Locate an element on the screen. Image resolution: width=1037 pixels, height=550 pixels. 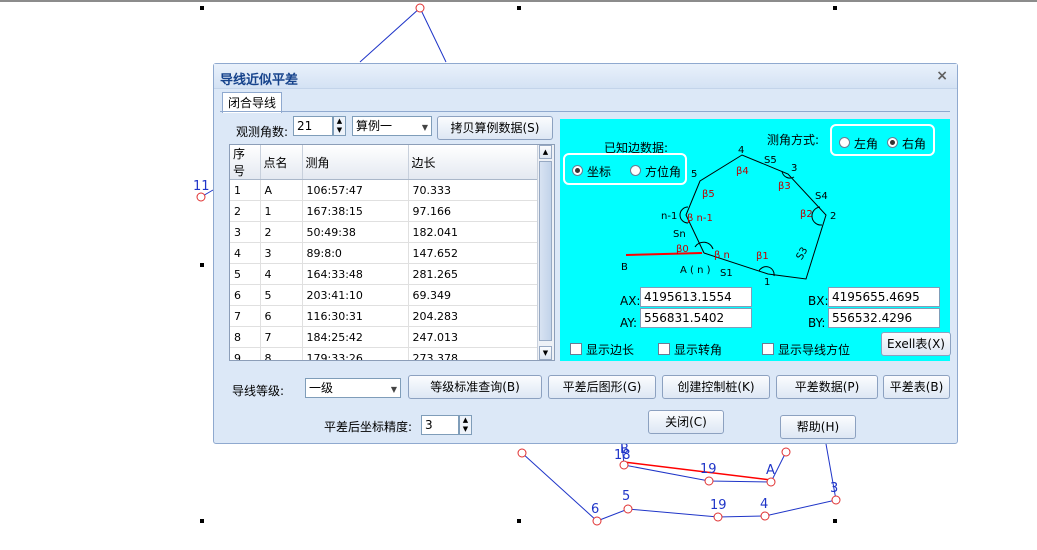
table-cell: 147.652 is located at coordinates (473, 253).